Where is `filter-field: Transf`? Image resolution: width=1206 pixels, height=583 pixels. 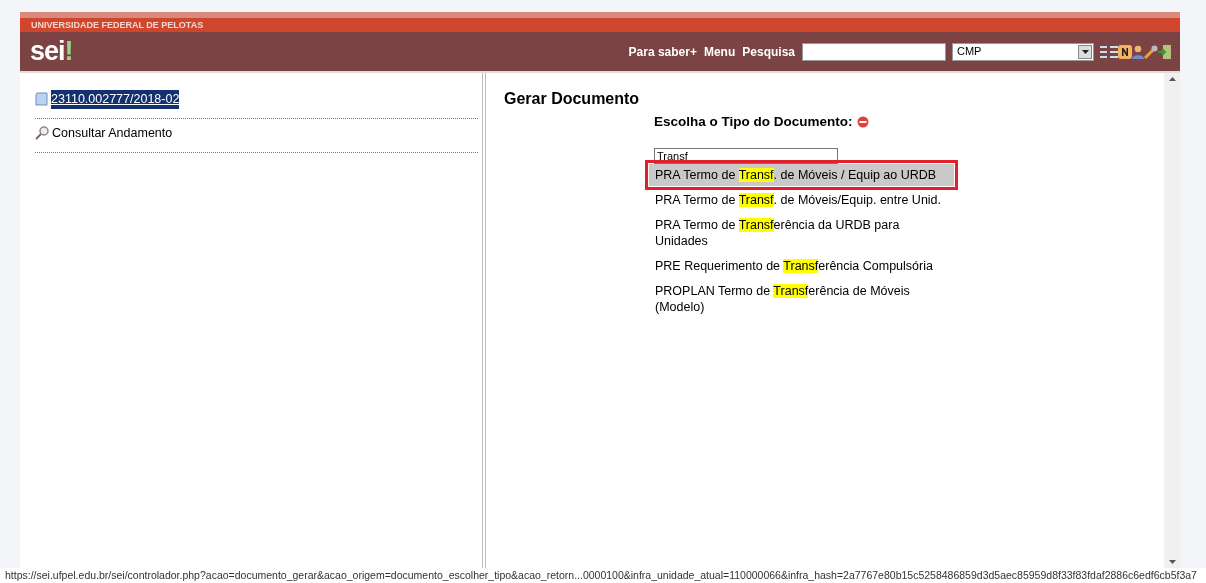
filter-field: Transf is located at coordinates (746, 156).